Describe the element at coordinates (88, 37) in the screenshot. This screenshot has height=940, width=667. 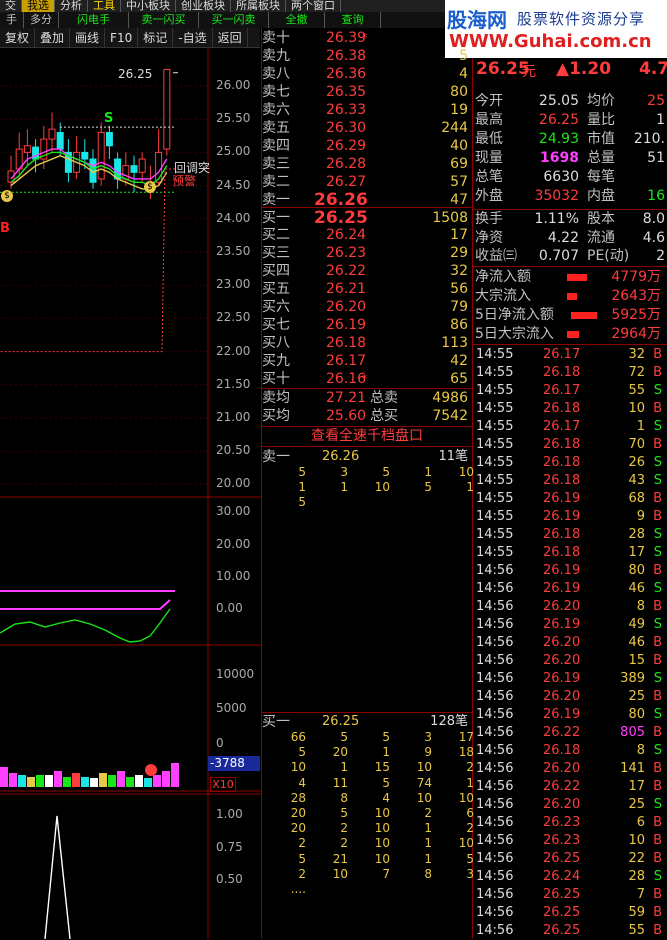
I see `toolbar-2: 画线` at that location.